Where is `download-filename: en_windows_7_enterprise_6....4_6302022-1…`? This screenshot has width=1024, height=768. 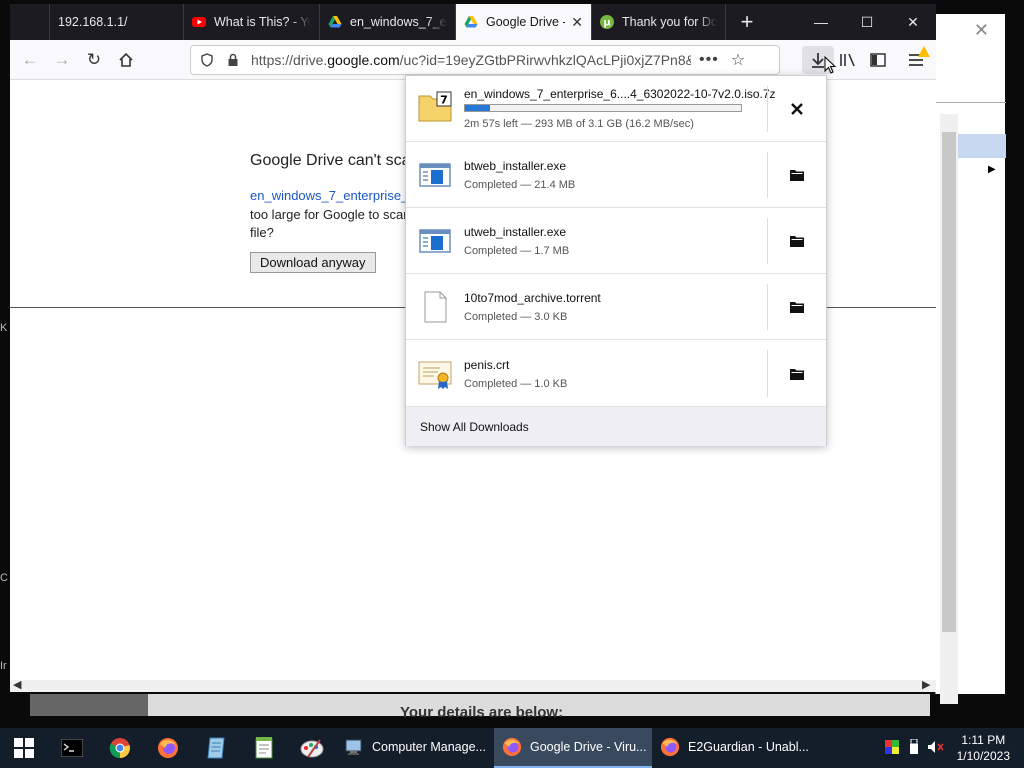 download-filename: en_windows_7_enterprise_6....4_6302022-1… is located at coordinates (620, 94).